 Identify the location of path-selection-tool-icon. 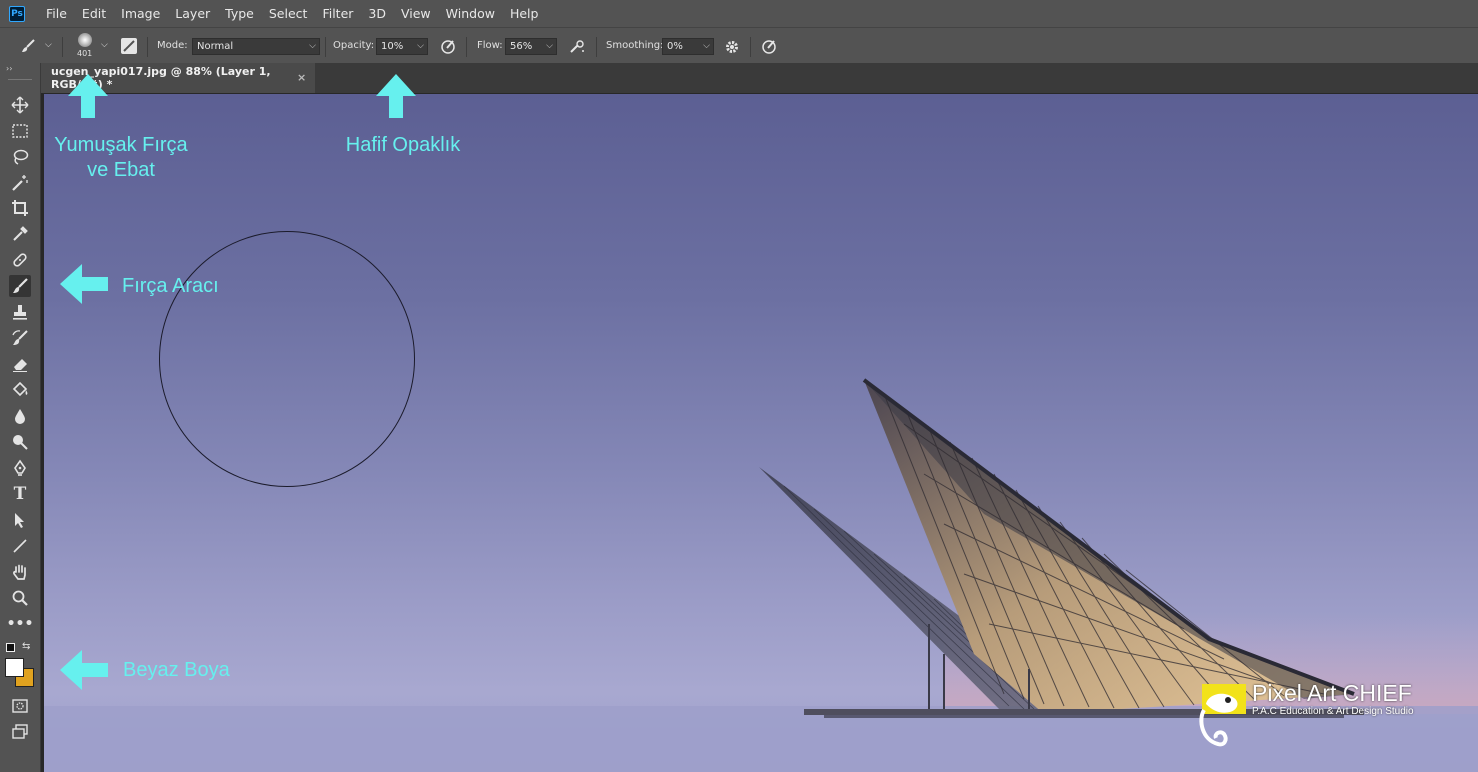
(20, 520).